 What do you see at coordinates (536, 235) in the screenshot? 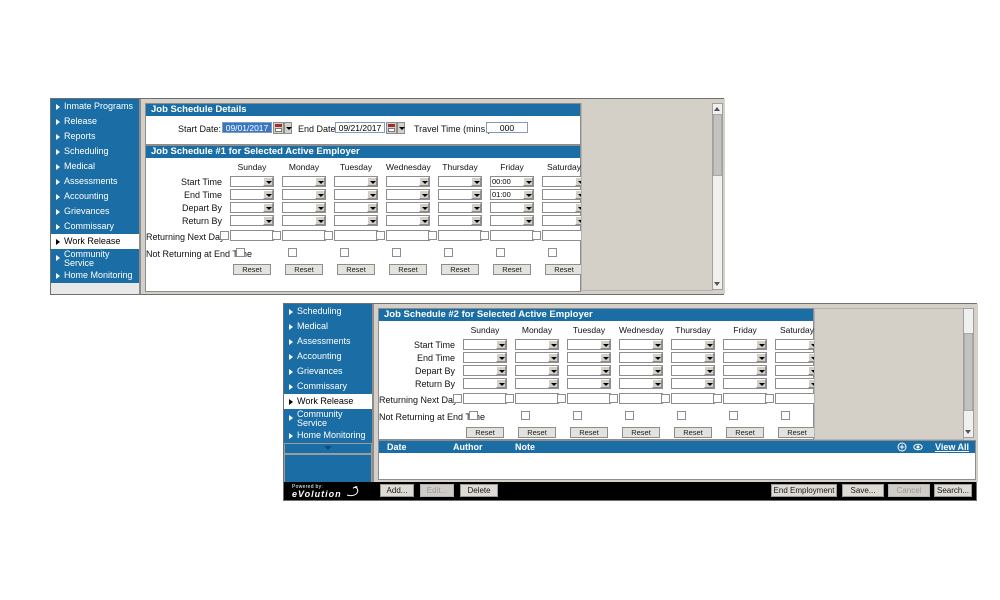
I see `sched1-returning-next-day-checkbox-saturday` at bounding box center [536, 235].